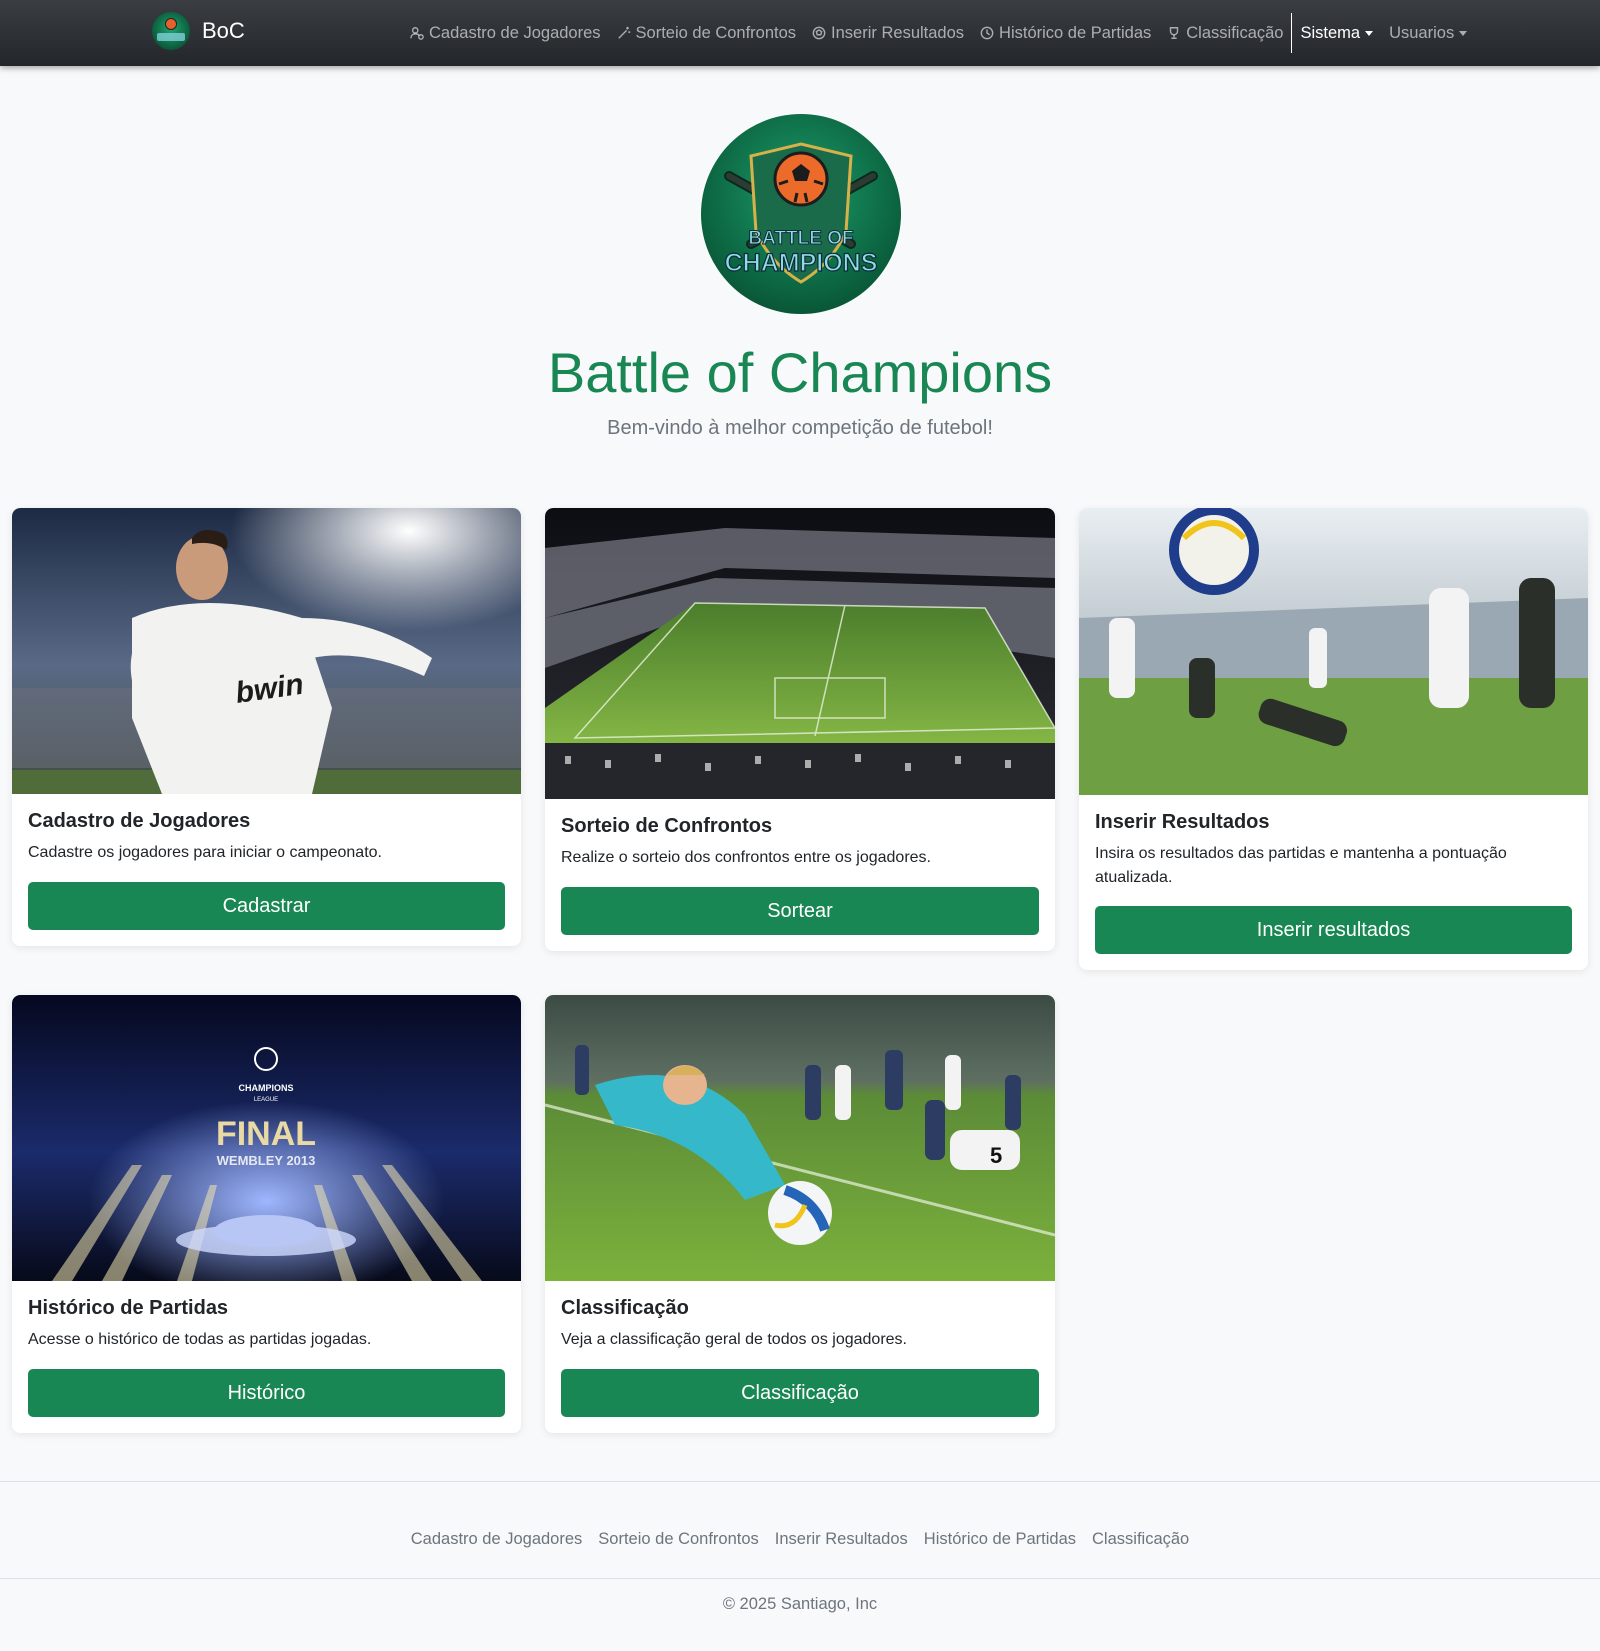 This screenshot has height=1651, width=1600. What do you see at coordinates (898, 32) in the screenshot?
I see `nav-item-label: Inserir Resultados` at bounding box center [898, 32].